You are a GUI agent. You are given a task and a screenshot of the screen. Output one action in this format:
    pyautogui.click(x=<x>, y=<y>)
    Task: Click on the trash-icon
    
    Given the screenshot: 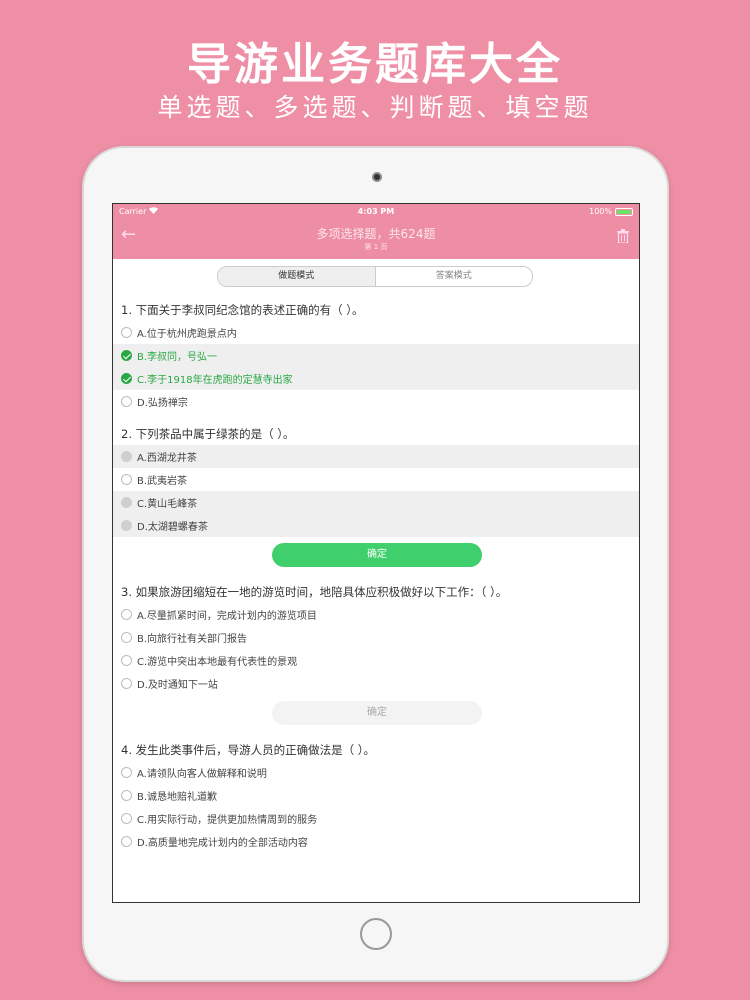 What is the action you would take?
    pyautogui.click(x=623, y=236)
    